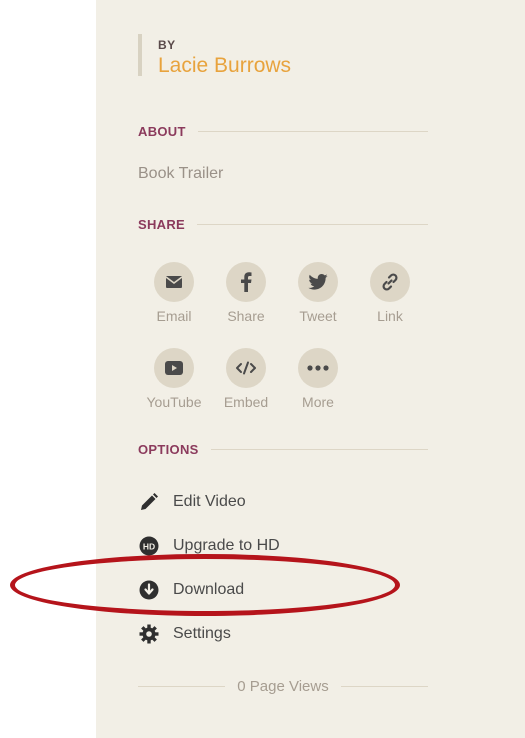 The width and height of the screenshot is (525, 738). What do you see at coordinates (209, 501) in the screenshot?
I see `edit-video-label: Edit Video` at bounding box center [209, 501].